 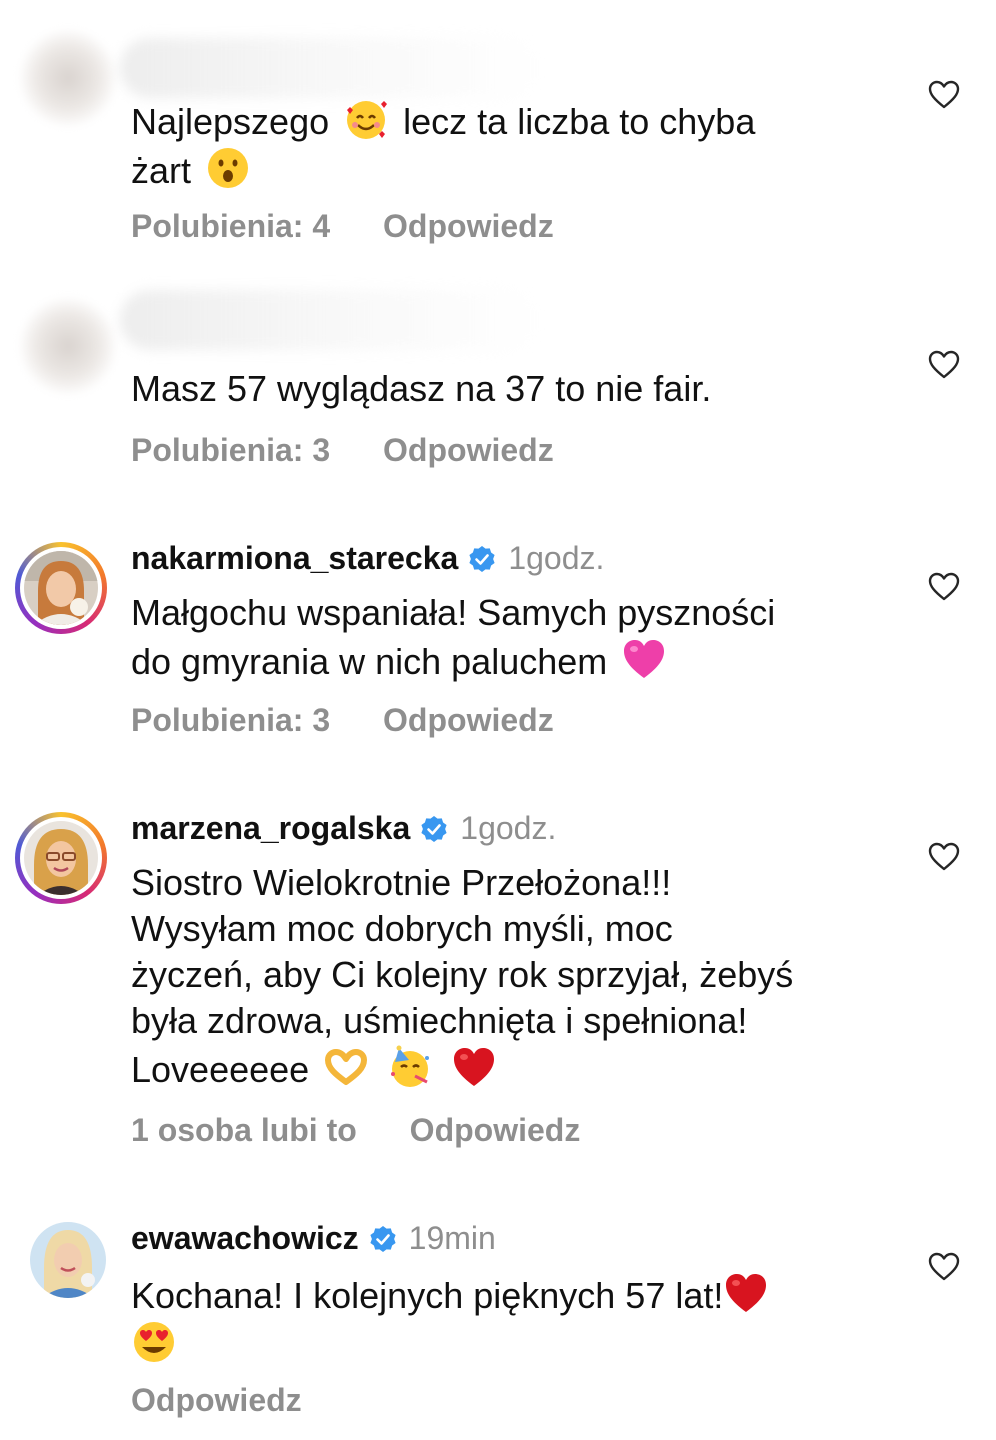 I want to click on comment-text: Najlepszego lecz ta liczba to chyba żart, so click(x=511, y=145).